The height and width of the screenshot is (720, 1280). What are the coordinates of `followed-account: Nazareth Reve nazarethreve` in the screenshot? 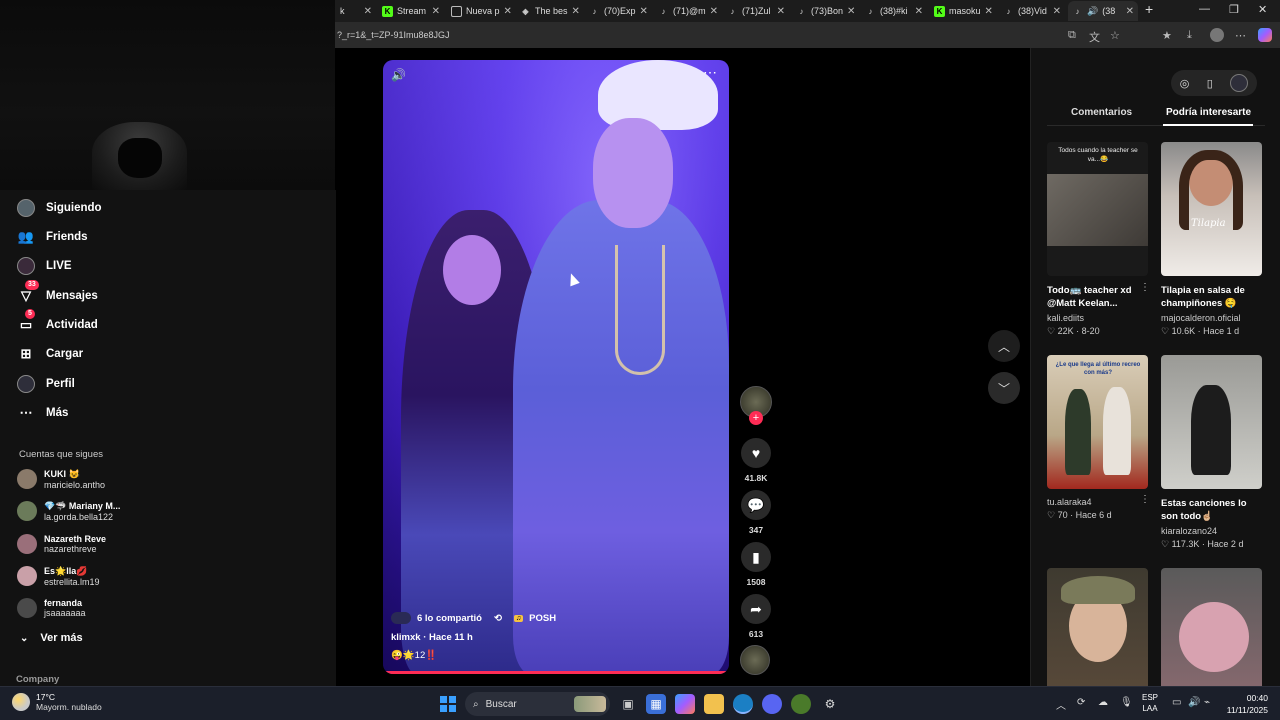 It's located at (61, 544).